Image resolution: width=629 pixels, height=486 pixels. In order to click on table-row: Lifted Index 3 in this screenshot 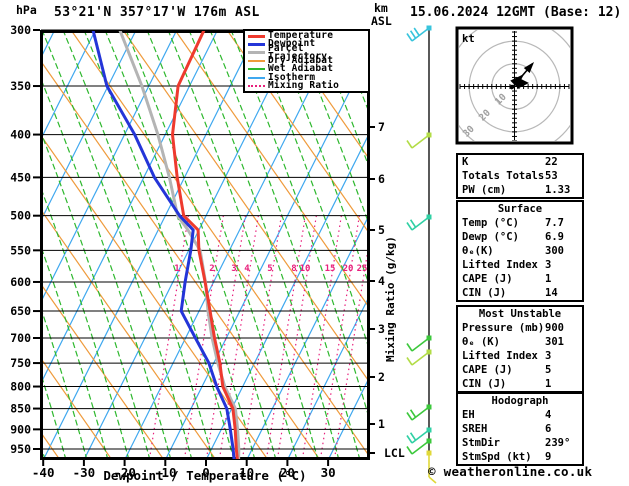, I will do `click(520, 356)`.